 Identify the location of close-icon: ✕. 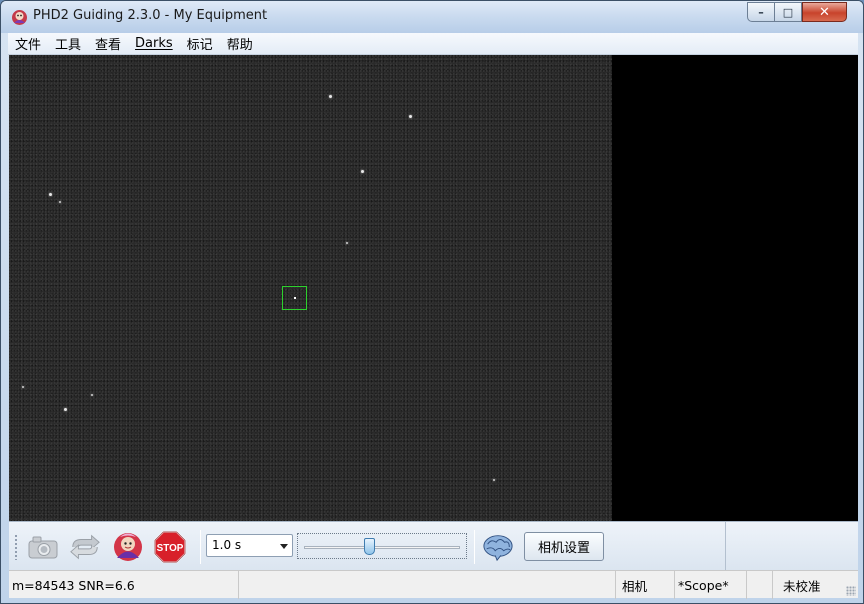
(824, 12).